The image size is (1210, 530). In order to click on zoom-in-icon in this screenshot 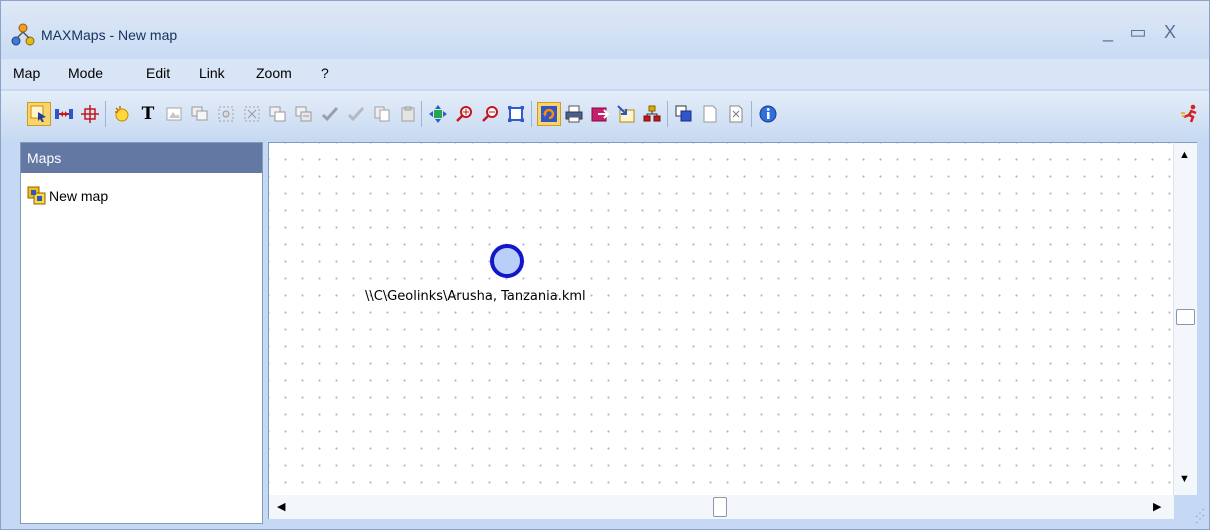, I will do `click(464, 114)`.